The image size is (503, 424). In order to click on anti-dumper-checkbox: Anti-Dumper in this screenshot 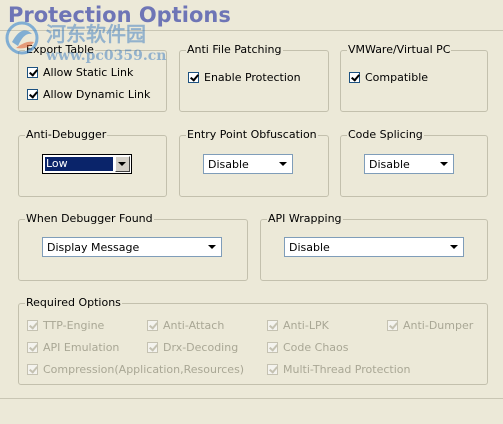, I will do `click(430, 325)`.